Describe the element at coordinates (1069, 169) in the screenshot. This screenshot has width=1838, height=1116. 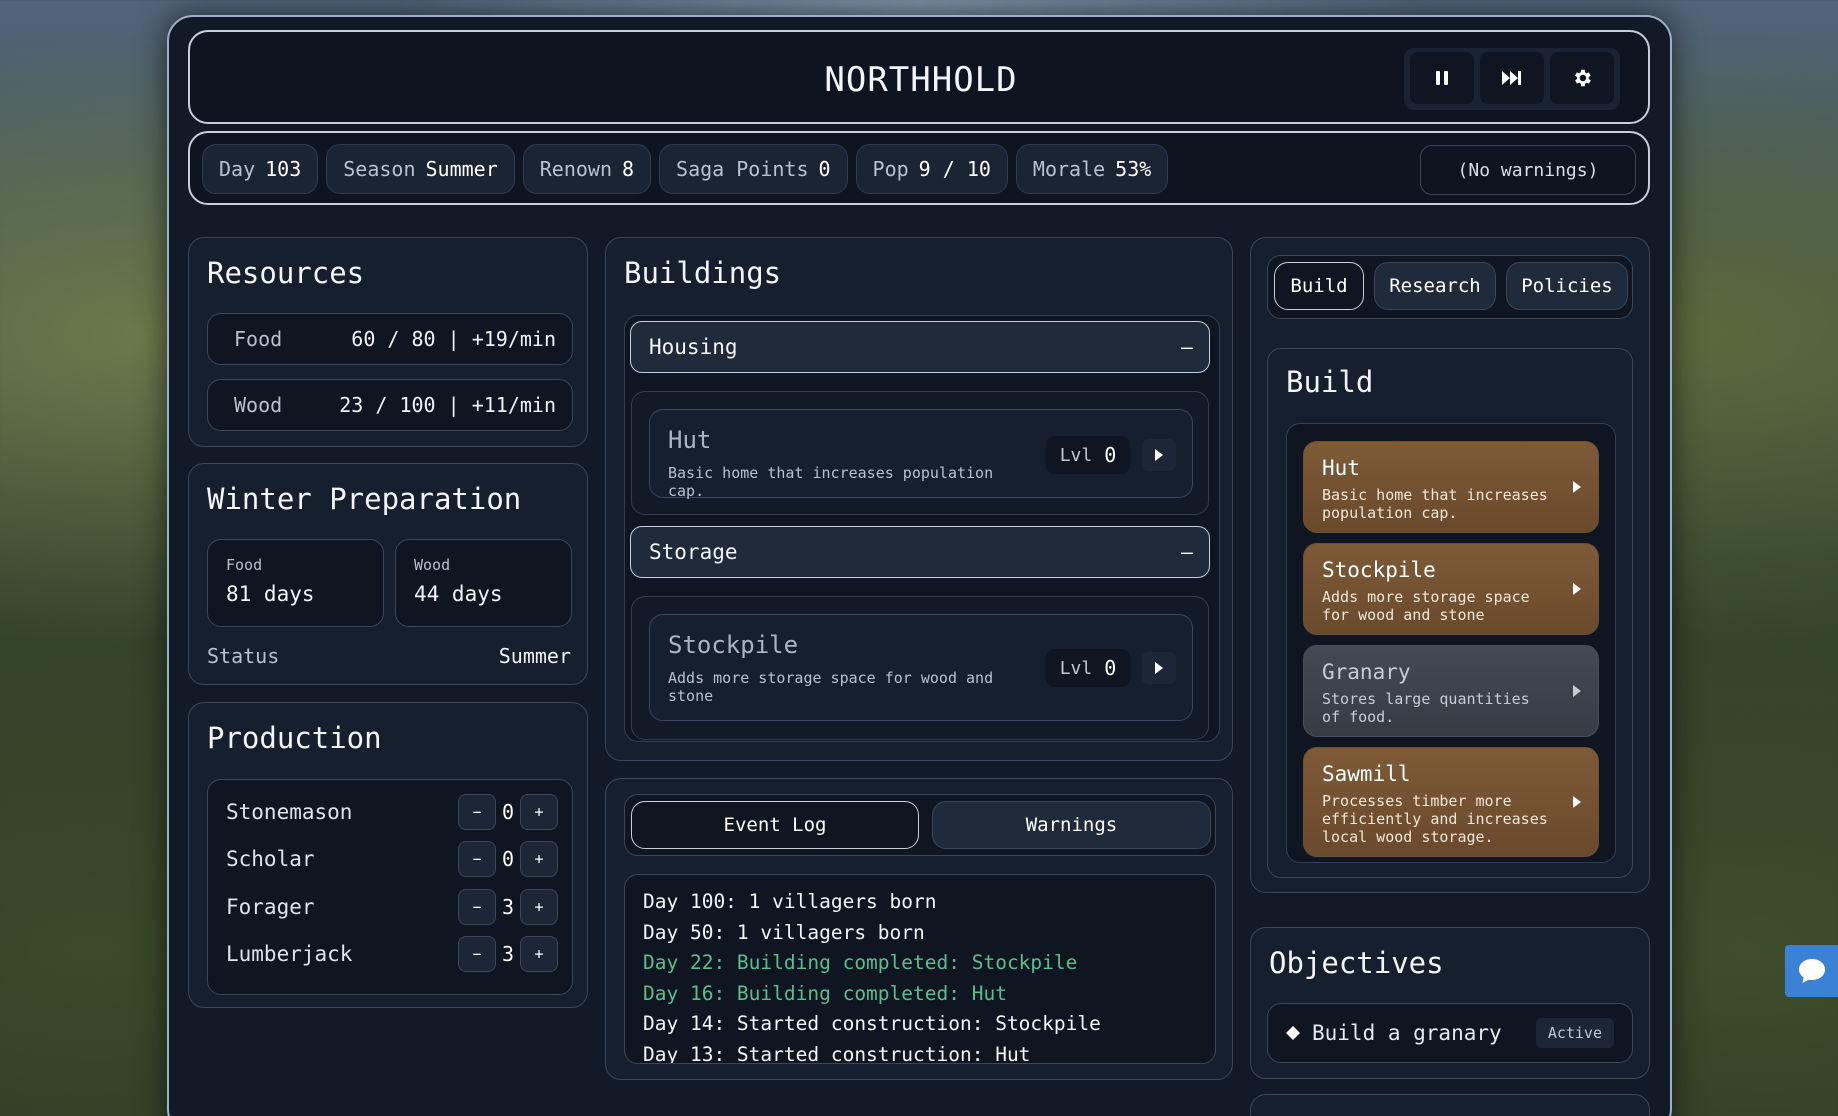
I see `stat-label: Morale` at that location.